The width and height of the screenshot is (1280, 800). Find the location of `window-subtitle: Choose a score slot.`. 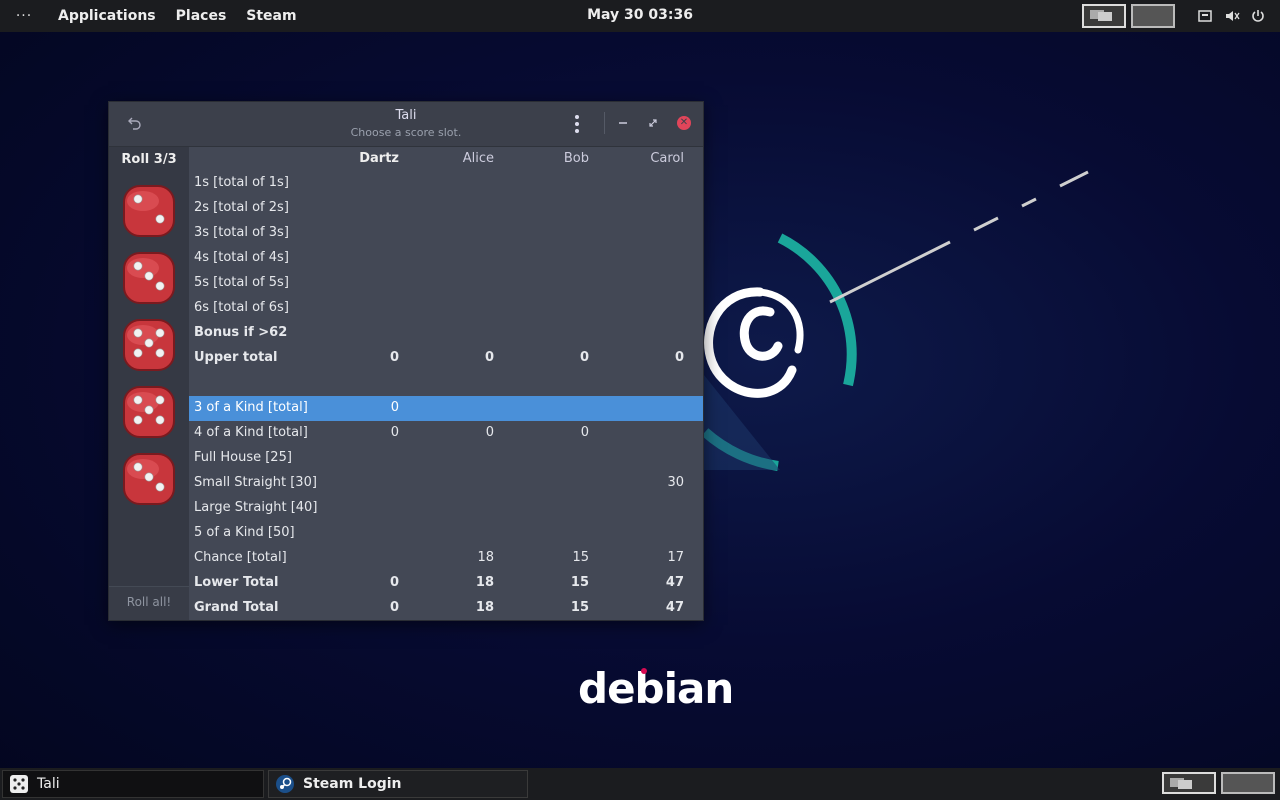

window-subtitle: Choose a score slot. is located at coordinates (406, 132).